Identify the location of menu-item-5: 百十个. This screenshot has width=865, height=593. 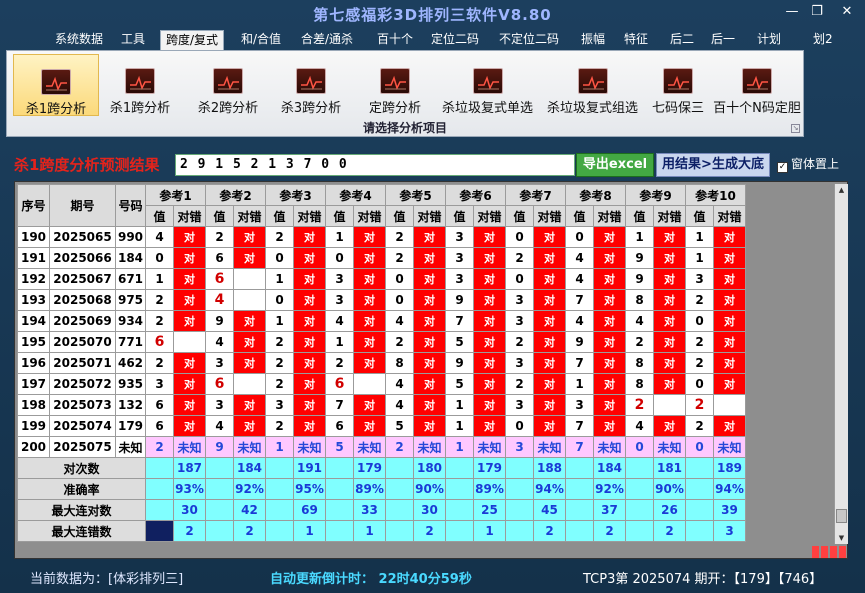
(395, 40).